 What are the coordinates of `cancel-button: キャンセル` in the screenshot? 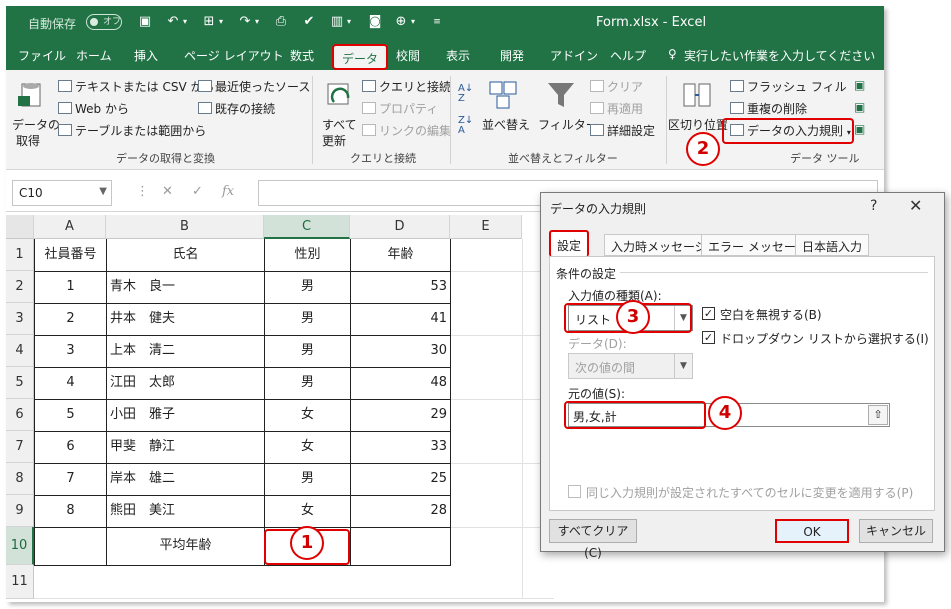 It's located at (896, 531).